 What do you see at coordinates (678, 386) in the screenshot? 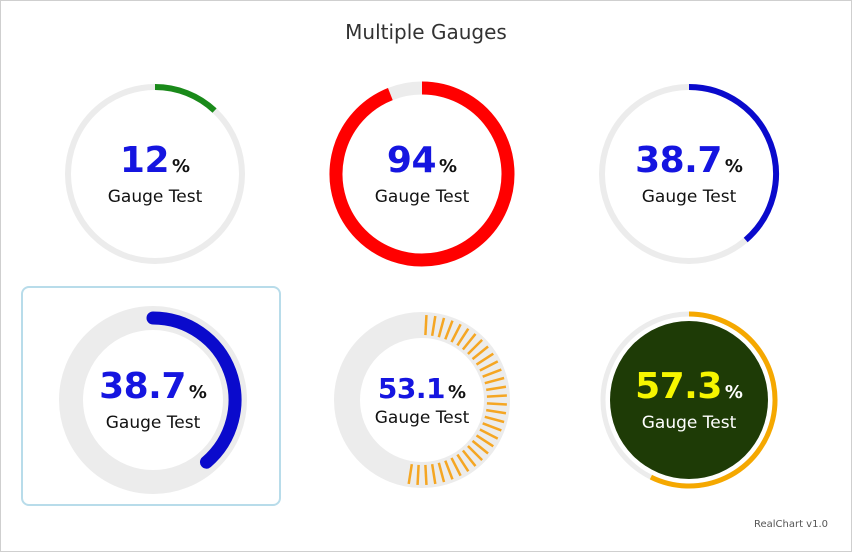
I see `gauge-value-number: 57.3` at bounding box center [678, 386].